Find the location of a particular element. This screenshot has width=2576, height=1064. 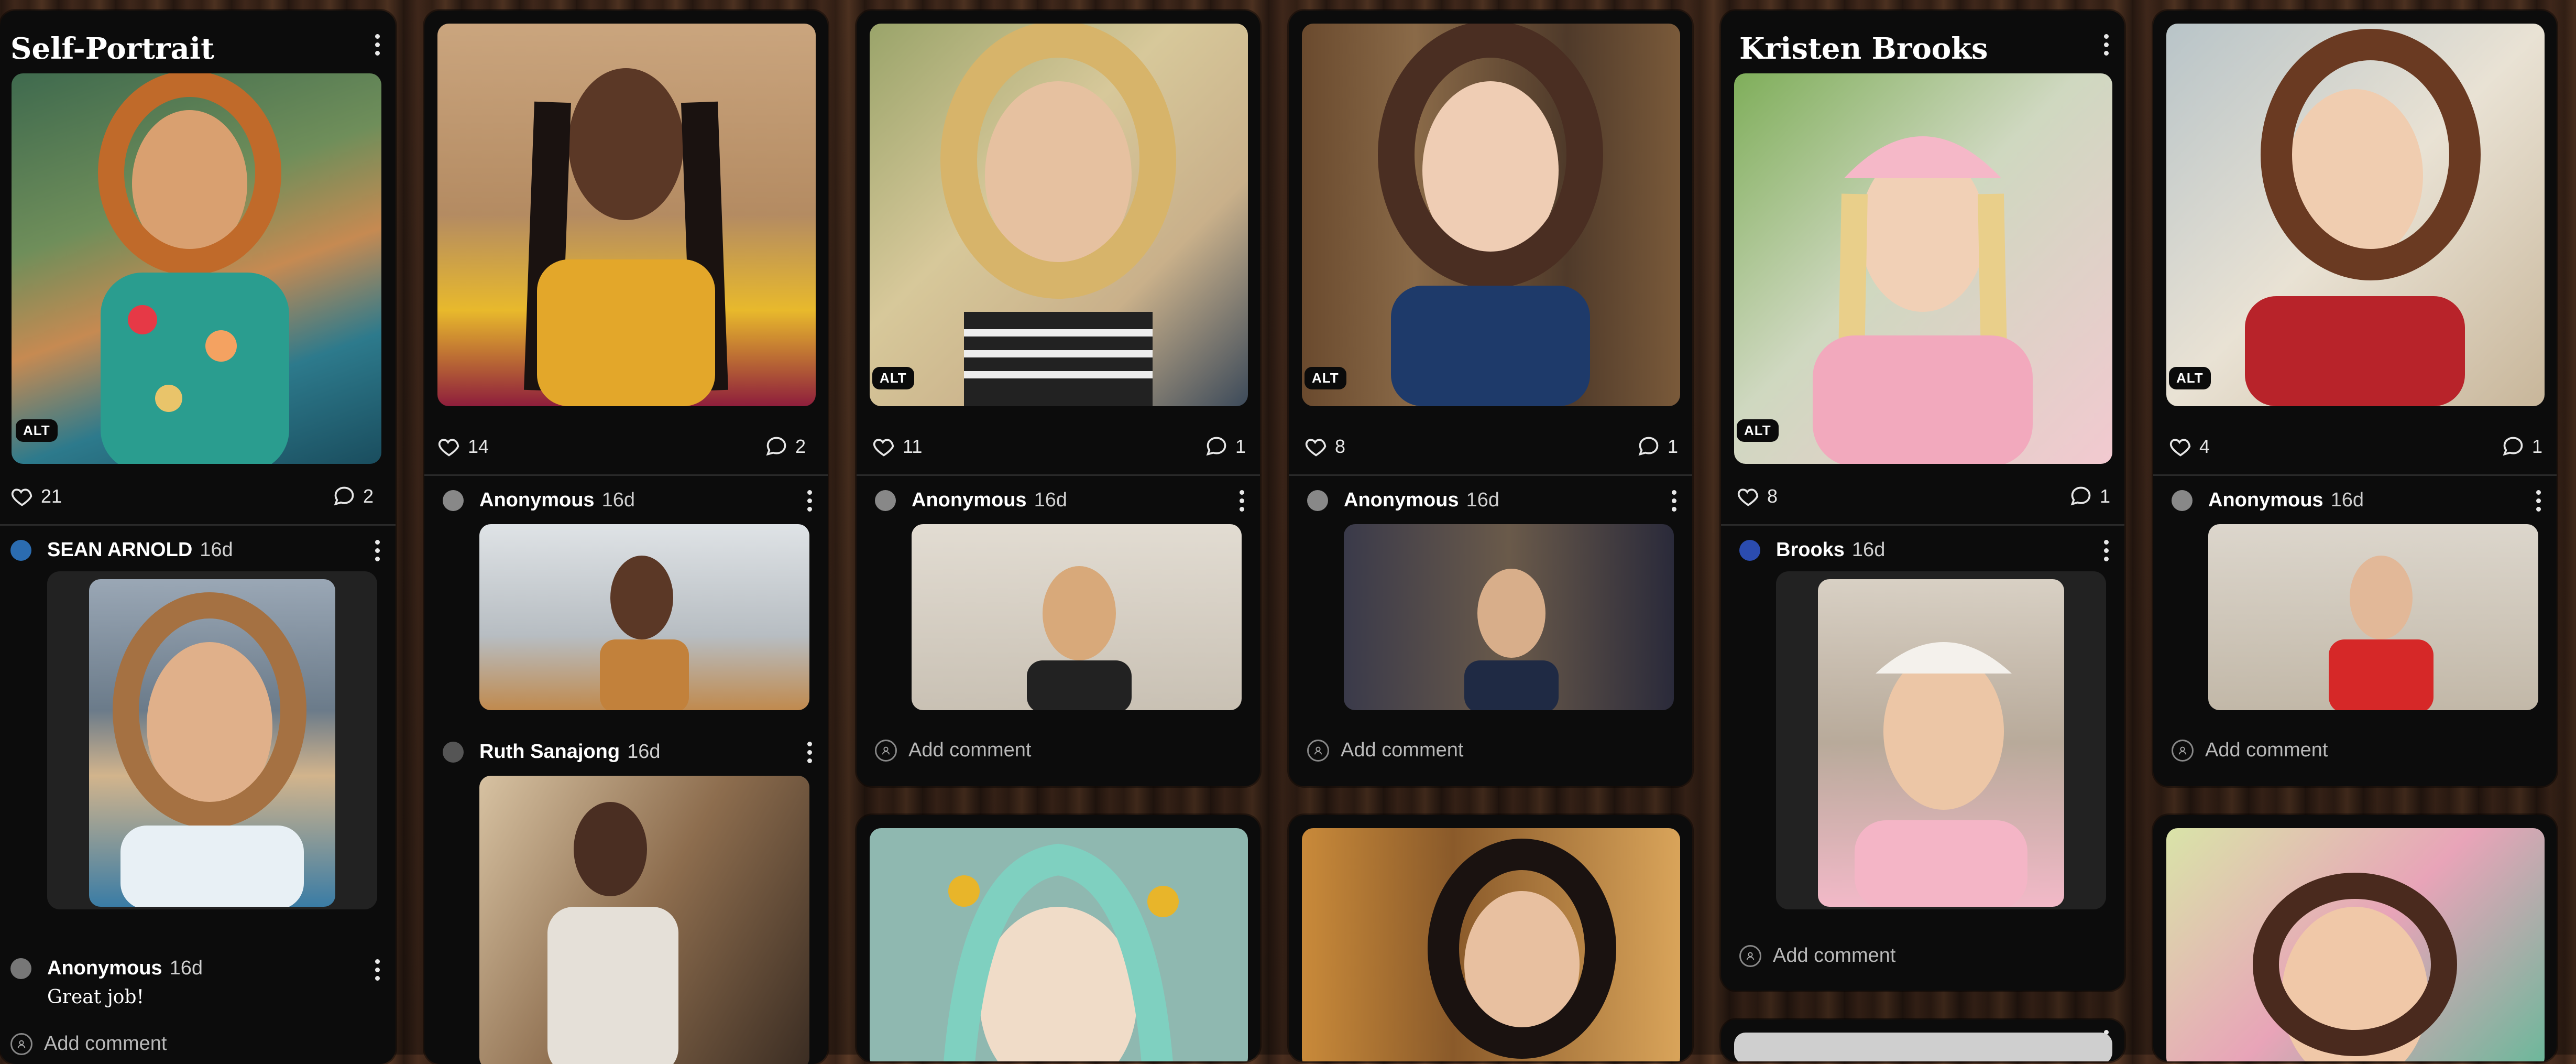

post-card: ALT 8 1 Anonymous 16d Add comment is located at coordinates (1490, 398).